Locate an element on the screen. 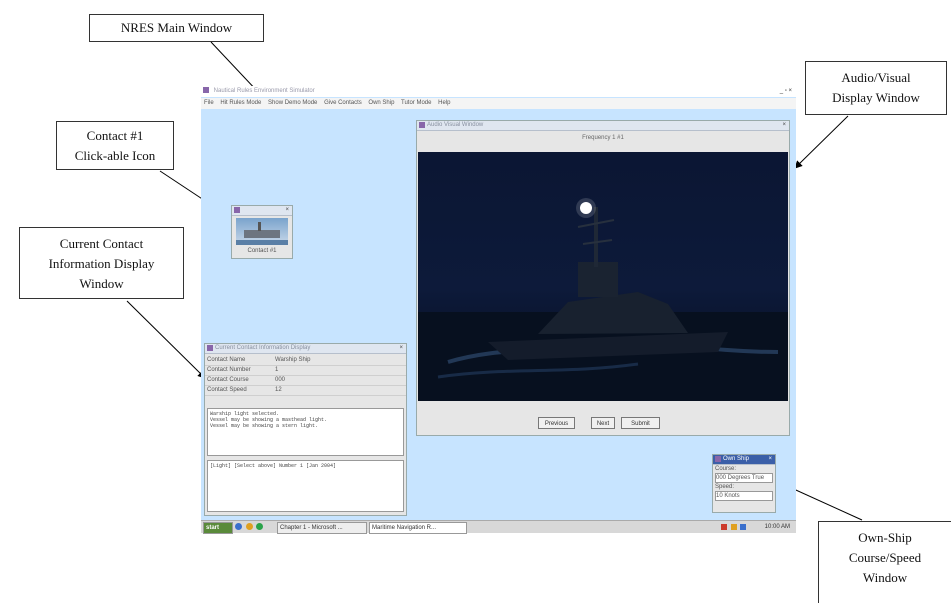 The height and width of the screenshot is (603, 951). callout-text: Click-able Icon is located at coordinates (115, 155).